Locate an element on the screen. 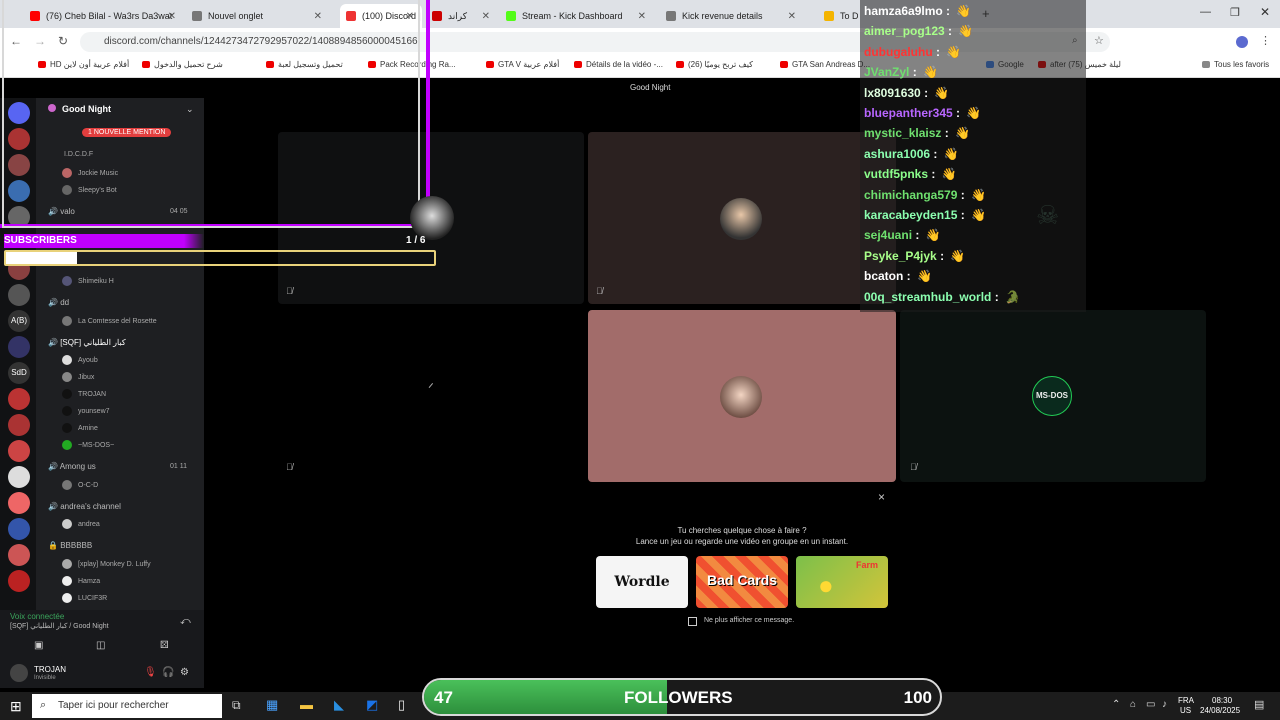  farm-game-tile: Farm ● is located at coordinates (842, 582).